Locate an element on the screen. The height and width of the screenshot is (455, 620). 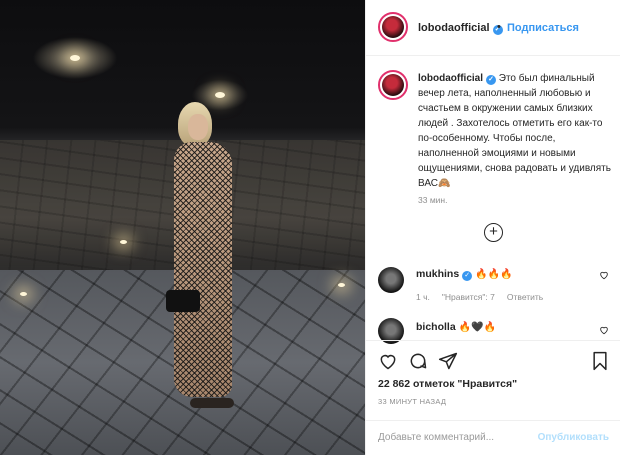
comment-line: bicholla 🔥🖤🔥 is located at coordinates (456, 327).